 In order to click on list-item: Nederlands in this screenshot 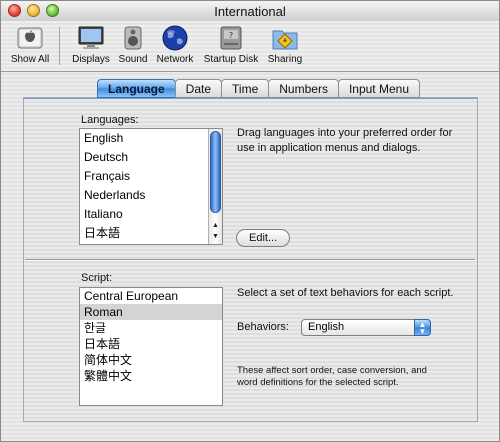, I will do `click(151, 195)`.